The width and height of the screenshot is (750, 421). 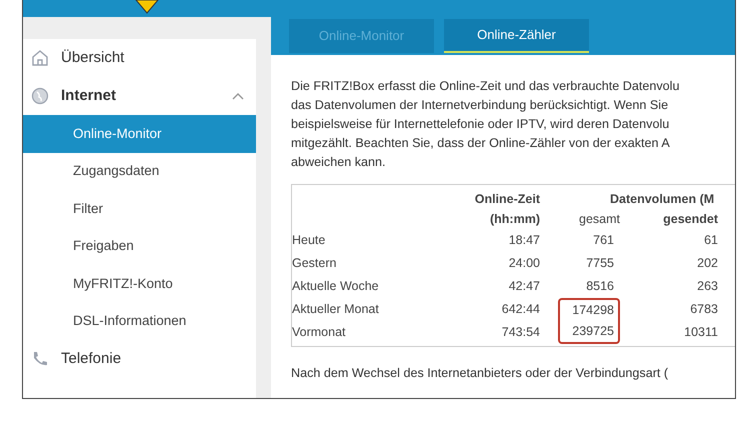 I want to click on table-cell-text: 18:47, so click(x=524, y=241).